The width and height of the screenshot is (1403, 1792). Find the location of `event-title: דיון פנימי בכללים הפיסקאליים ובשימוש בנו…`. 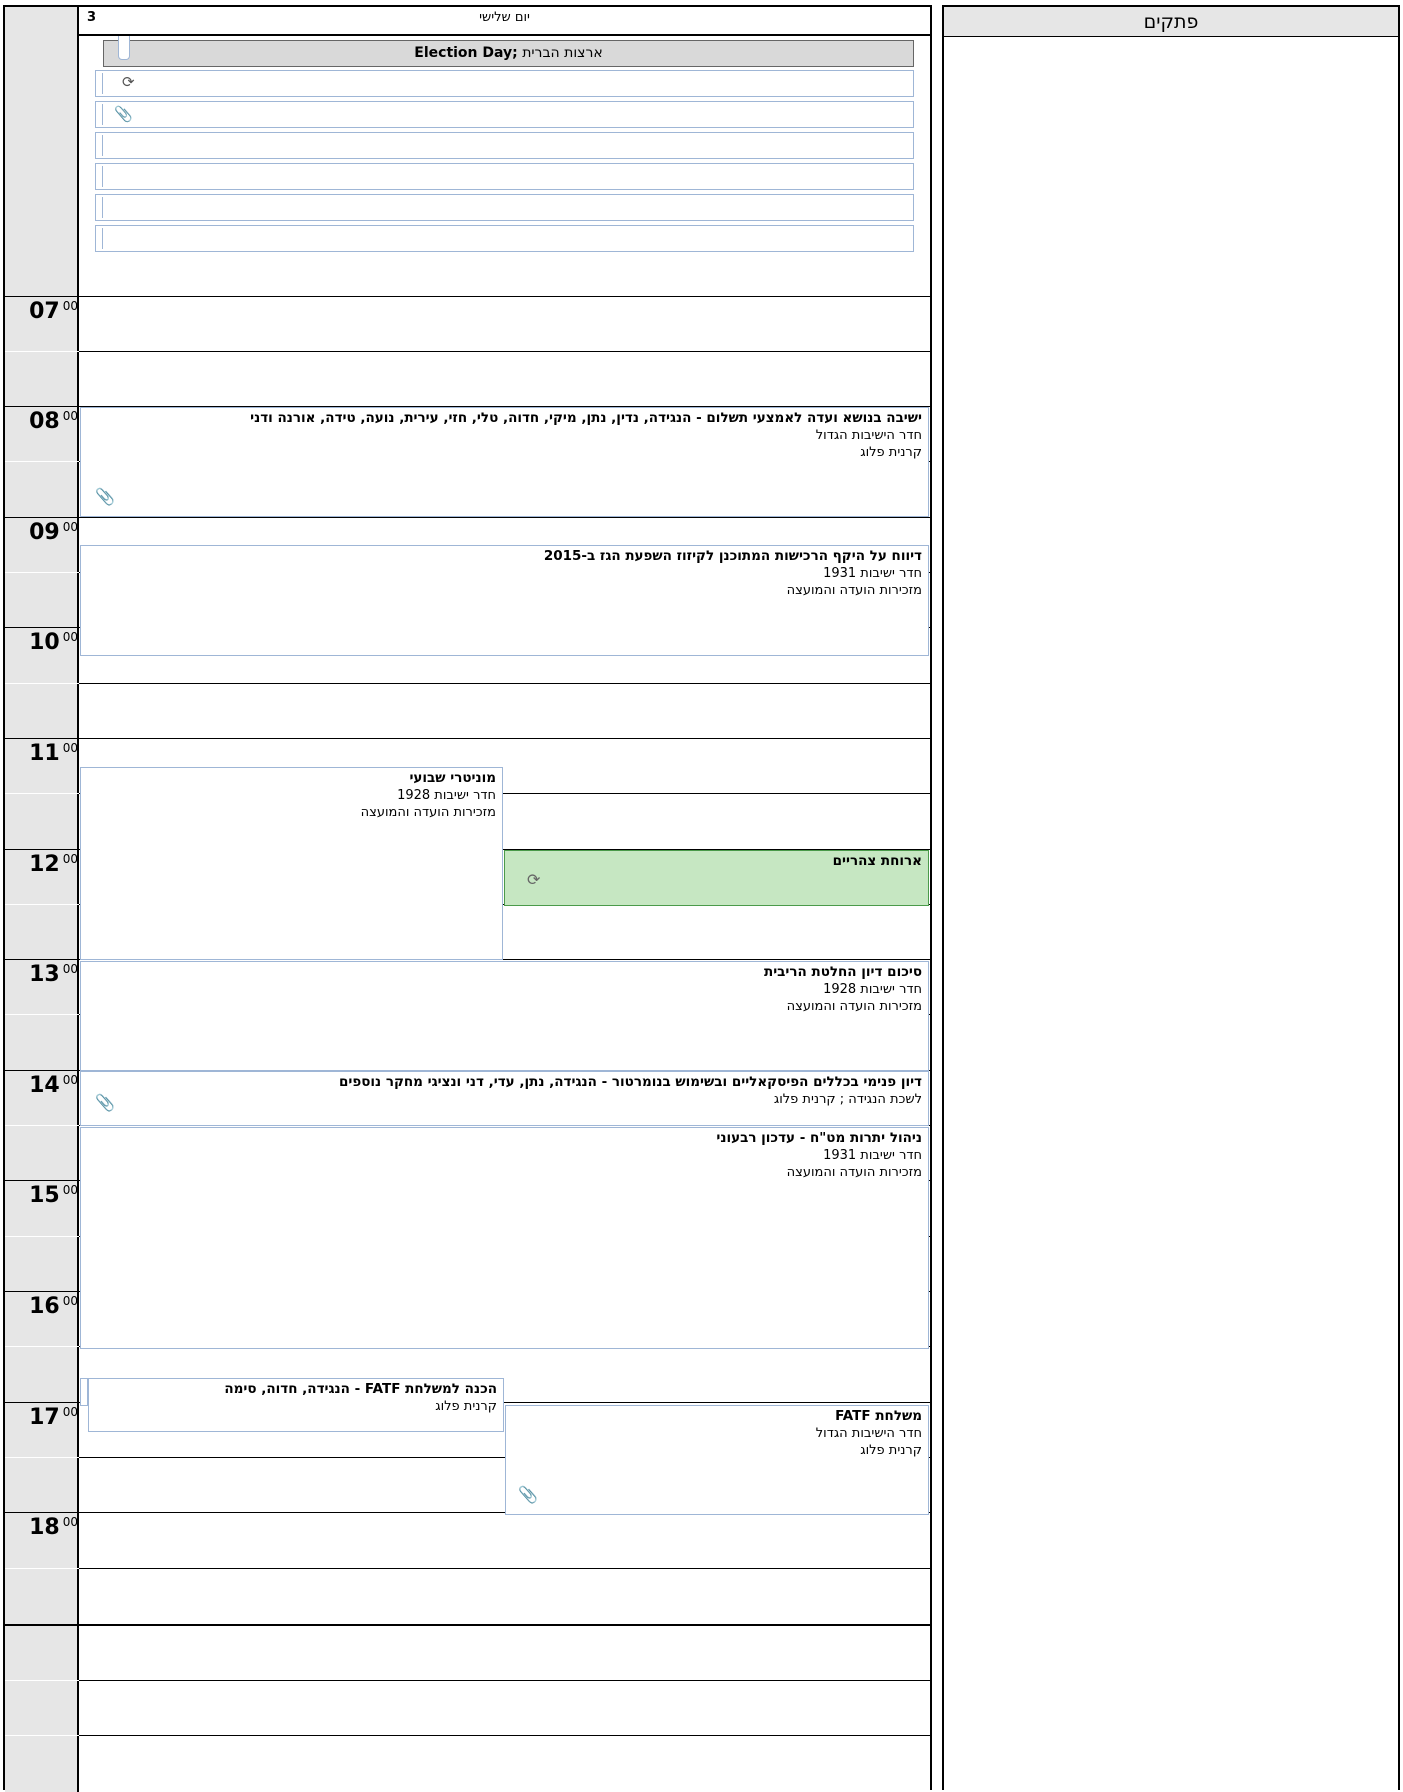

event-title: דיון פנימי בכללים הפיסקאליים ובשימוש בנו… is located at coordinates (630, 1082).